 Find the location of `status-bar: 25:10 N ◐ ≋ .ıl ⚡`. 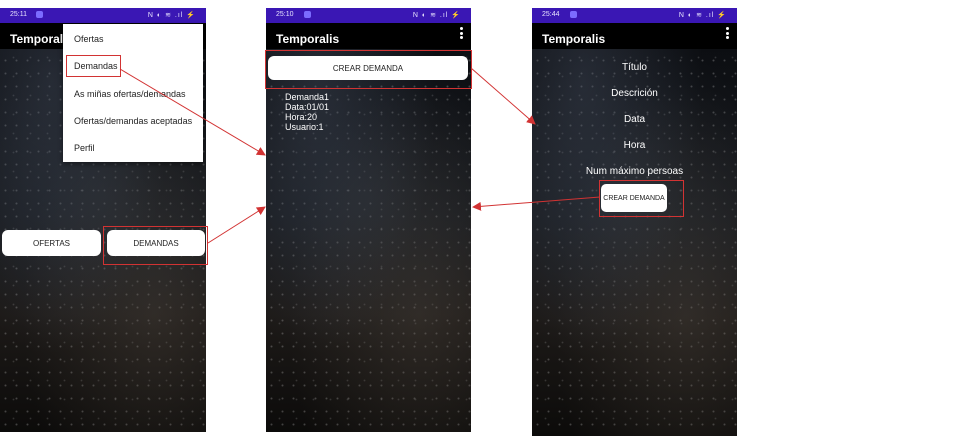

status-bar: 25:10 N ◐ ≋ .ıl ⚡ is located at coordinates (368, 15).